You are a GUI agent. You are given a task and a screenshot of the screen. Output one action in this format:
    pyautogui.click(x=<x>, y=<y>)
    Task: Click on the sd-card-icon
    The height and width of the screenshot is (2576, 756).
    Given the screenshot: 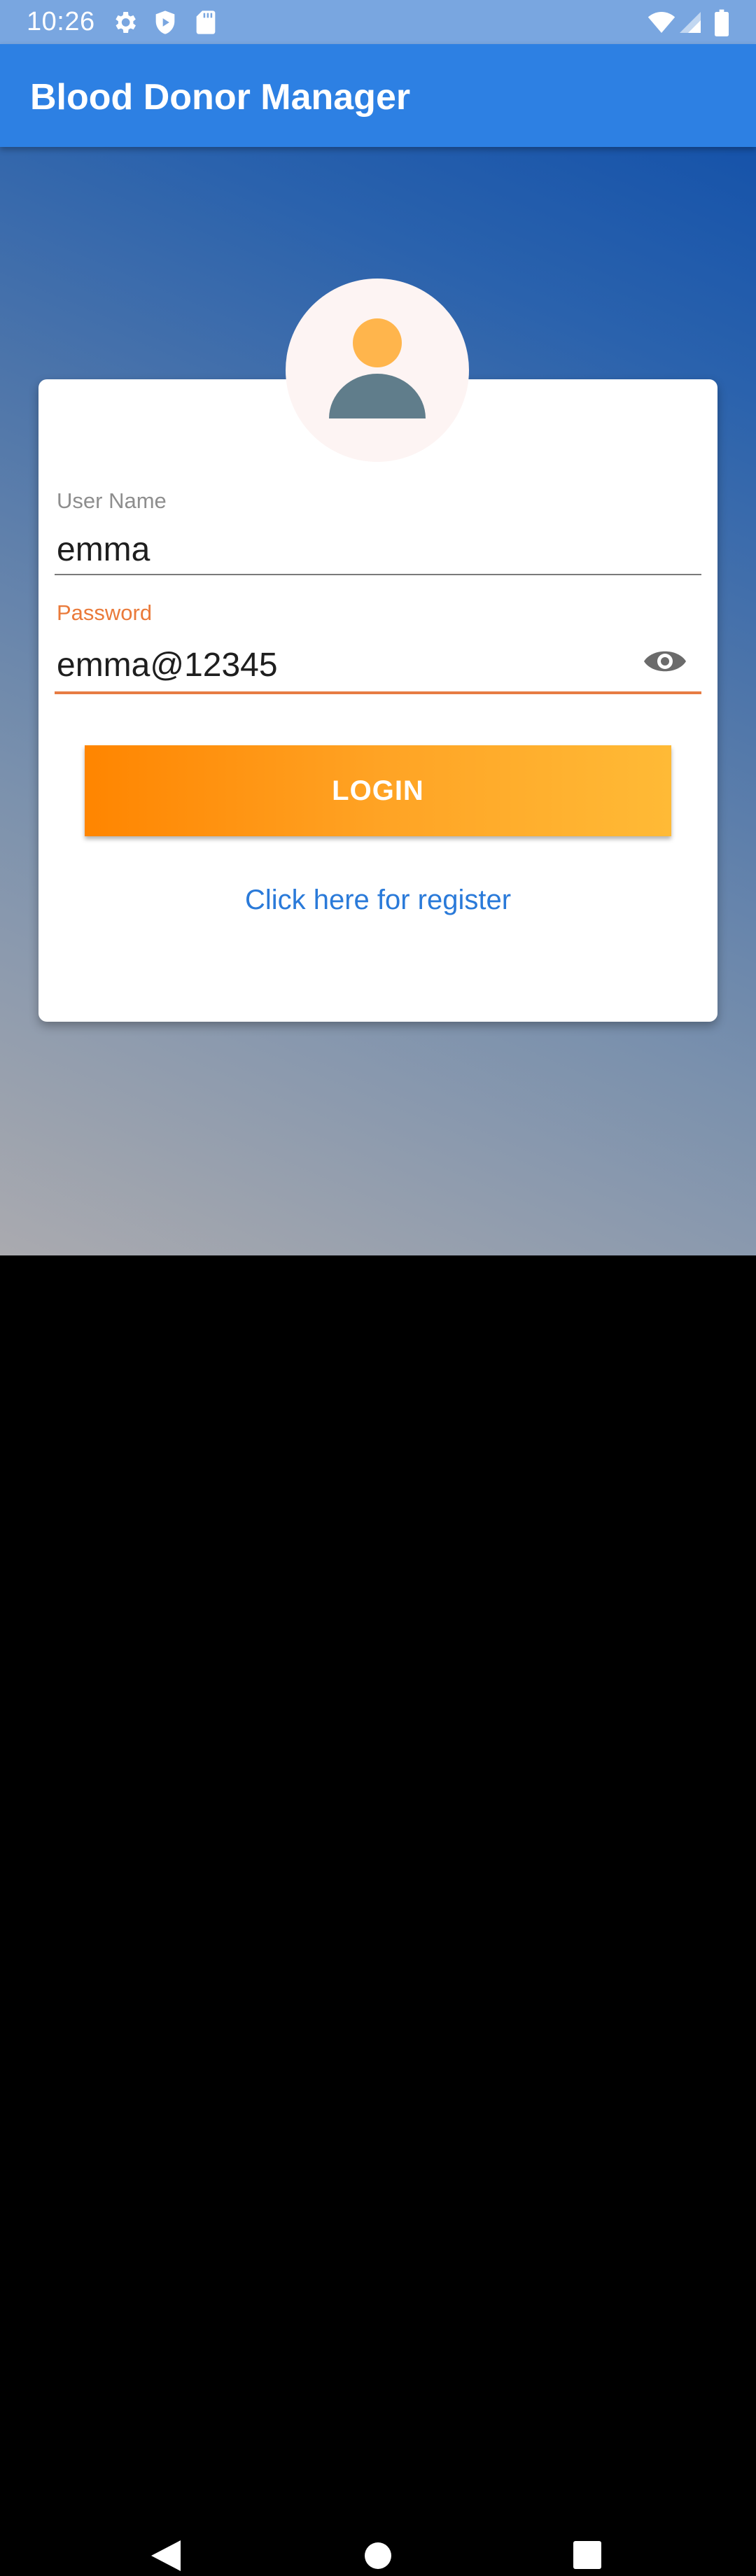 What is the action you would take?
    pyautogui.click(x=206, y=22)
    